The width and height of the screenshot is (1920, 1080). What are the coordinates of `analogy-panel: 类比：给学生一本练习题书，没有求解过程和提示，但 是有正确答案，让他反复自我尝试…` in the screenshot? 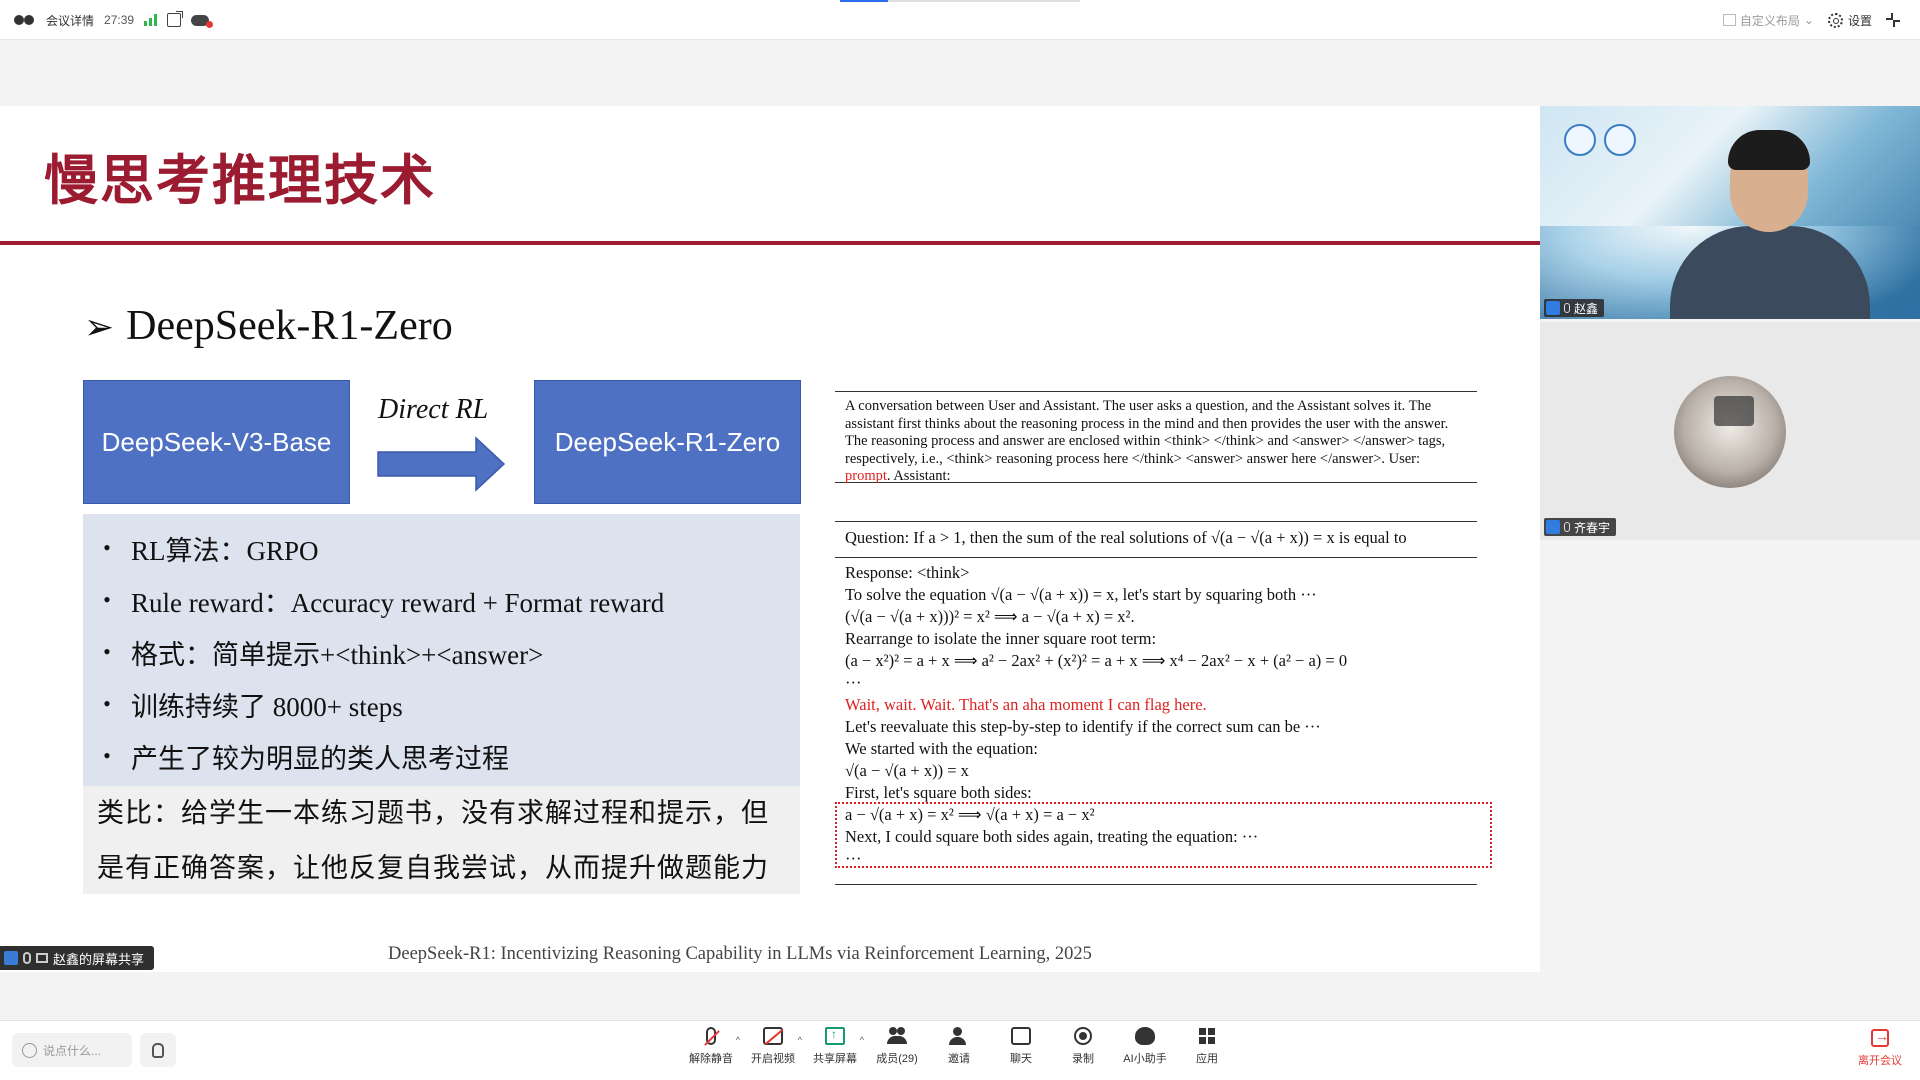 It's located at (441, 840).